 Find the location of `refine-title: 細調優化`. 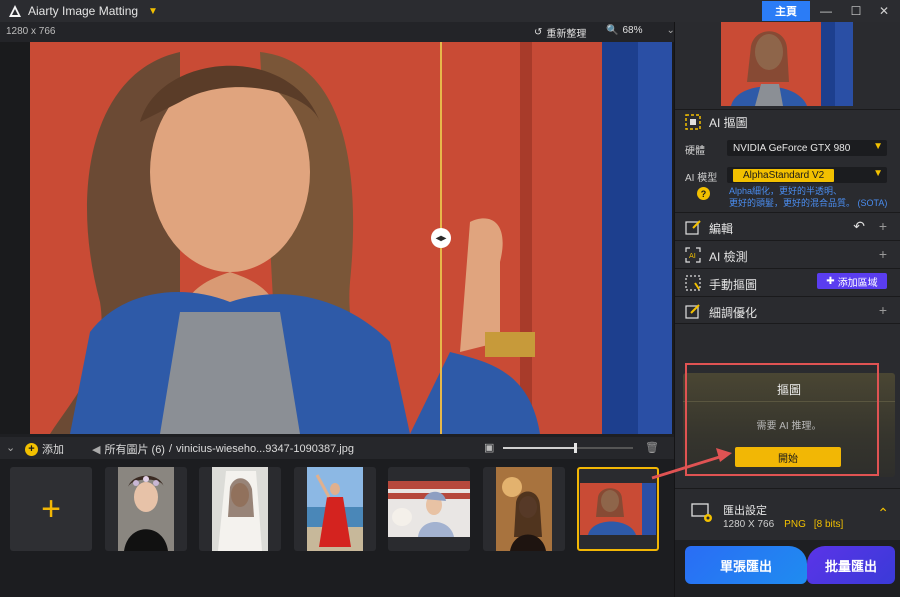

refine-title: 細調優化 is located at coordinates (733, 313).